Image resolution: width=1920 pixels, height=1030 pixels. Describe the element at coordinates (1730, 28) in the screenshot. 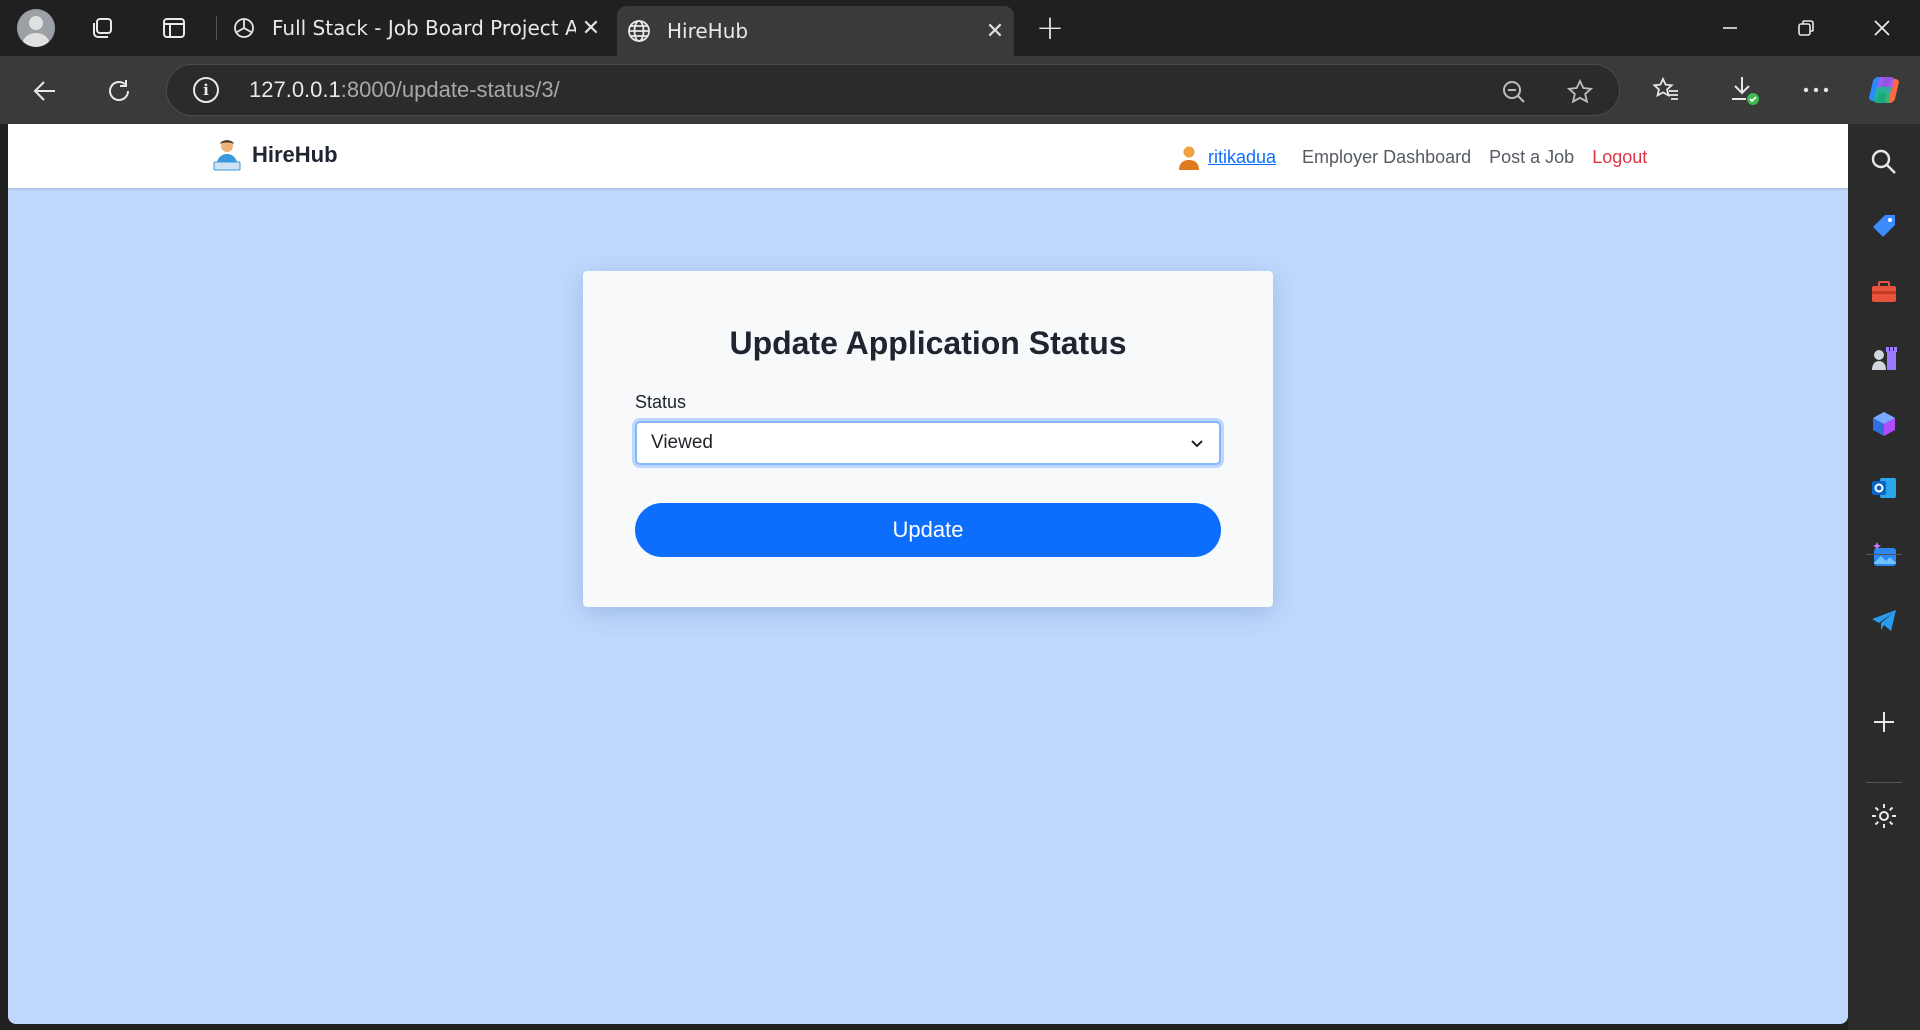

I see `minimize-button` at that location.